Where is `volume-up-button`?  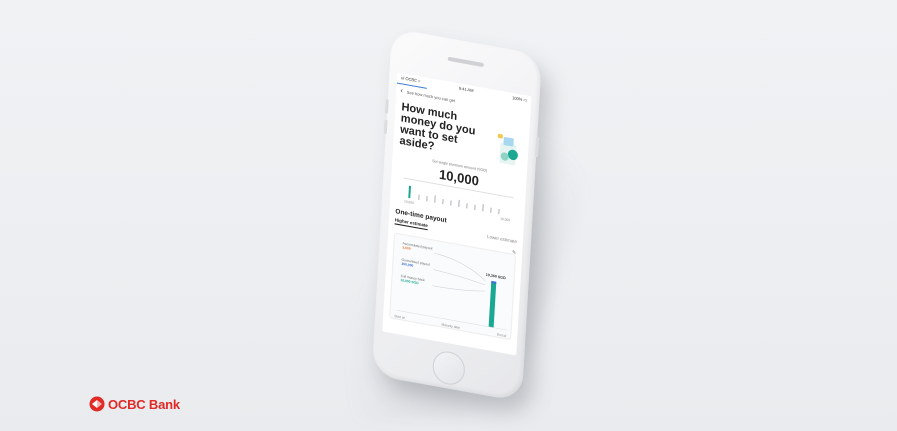
volume-up-button is located at coordinates (386, 106).